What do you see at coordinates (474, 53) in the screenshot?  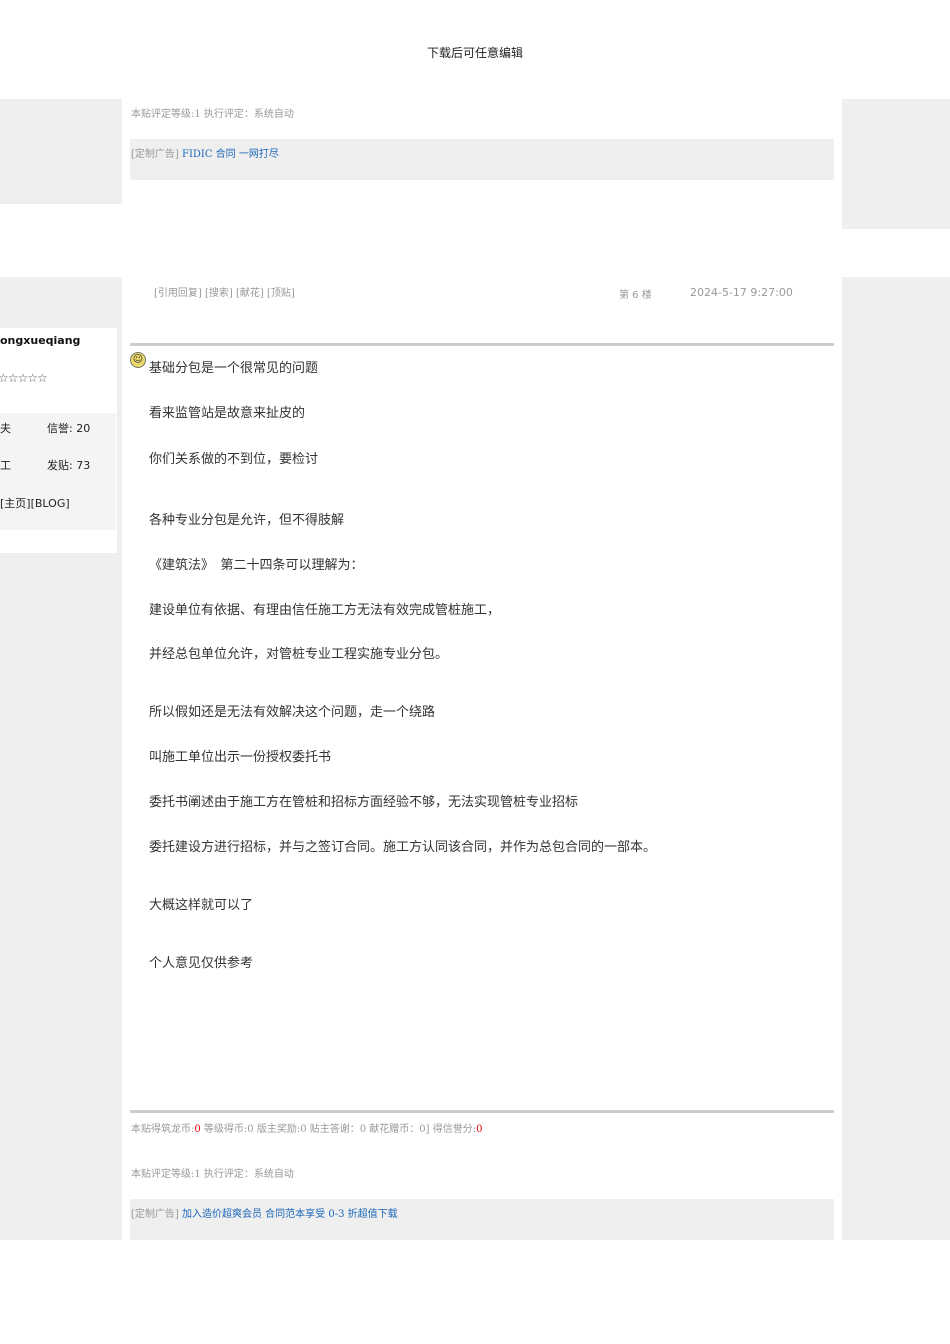 I see `page-title: 下载后可任意编辑` at bounding box center [474, 53].